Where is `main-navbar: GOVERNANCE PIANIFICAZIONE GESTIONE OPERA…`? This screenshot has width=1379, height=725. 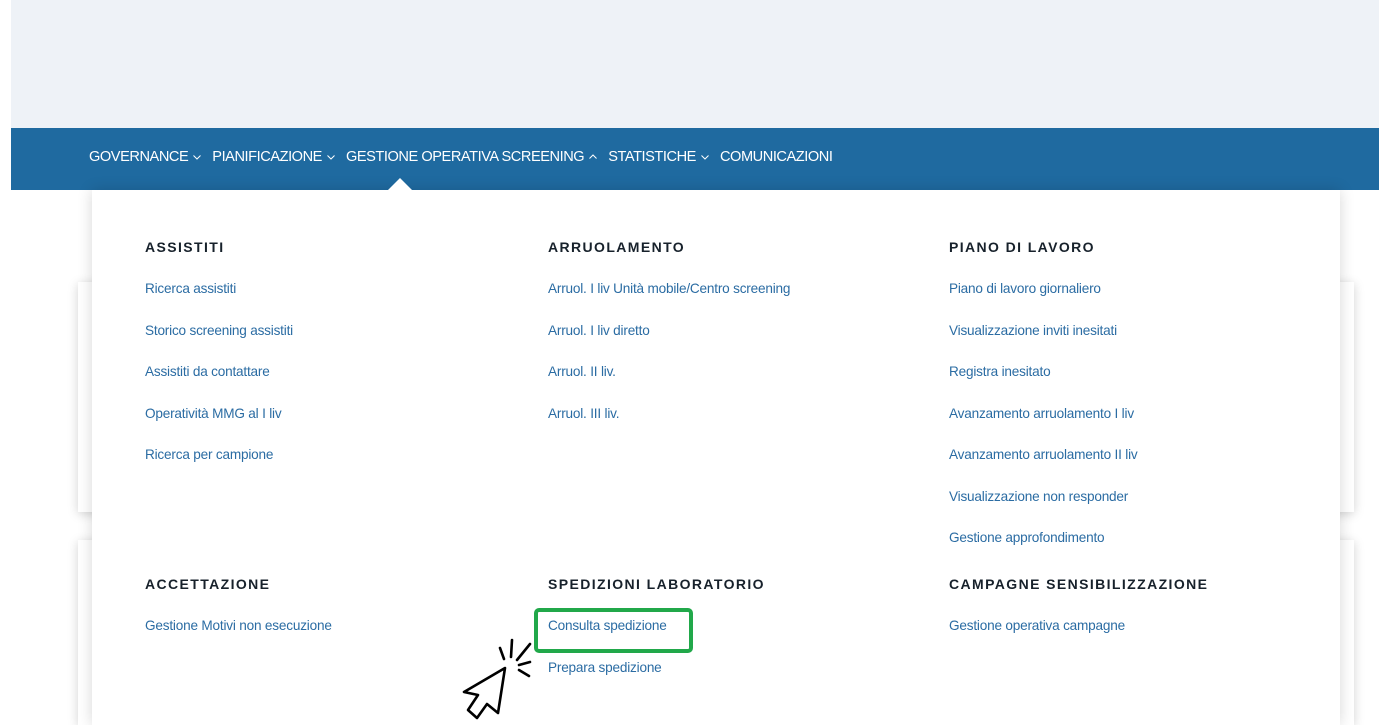 main-navbar: GOVERNANCE PIANIFICAZIONE GESTIONE OPERA… is located at coordinates (695, 159).